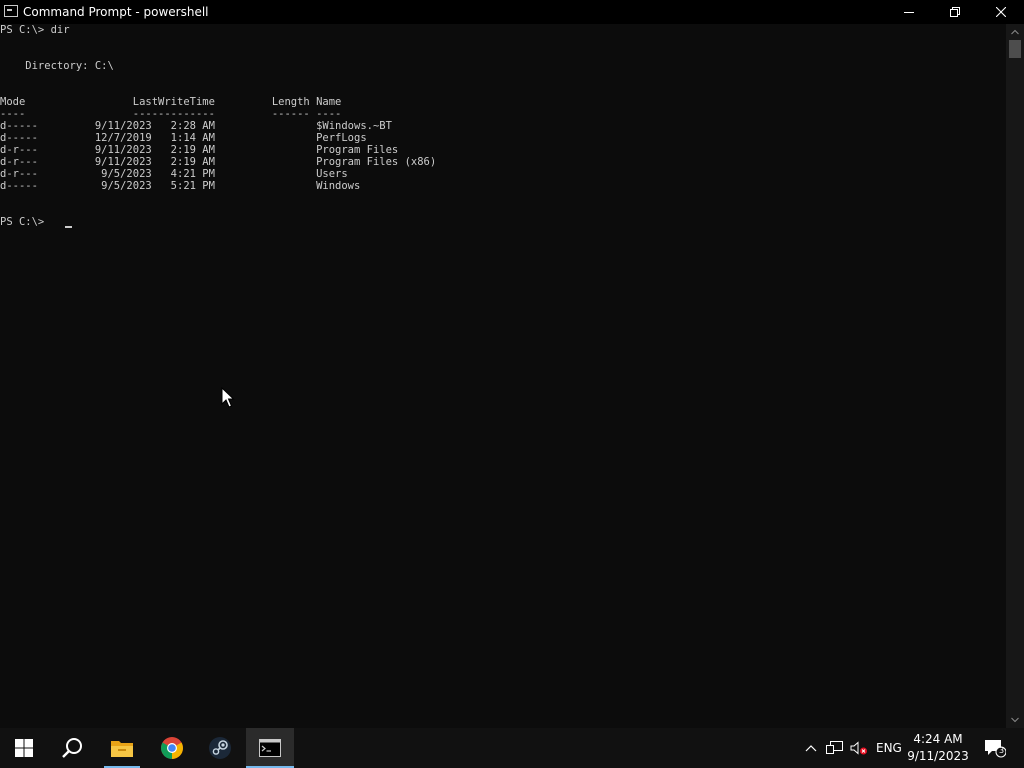 This screenshot has height=768, width=1024. I want to click on taskbar-file-explorer, so click(122, 748).